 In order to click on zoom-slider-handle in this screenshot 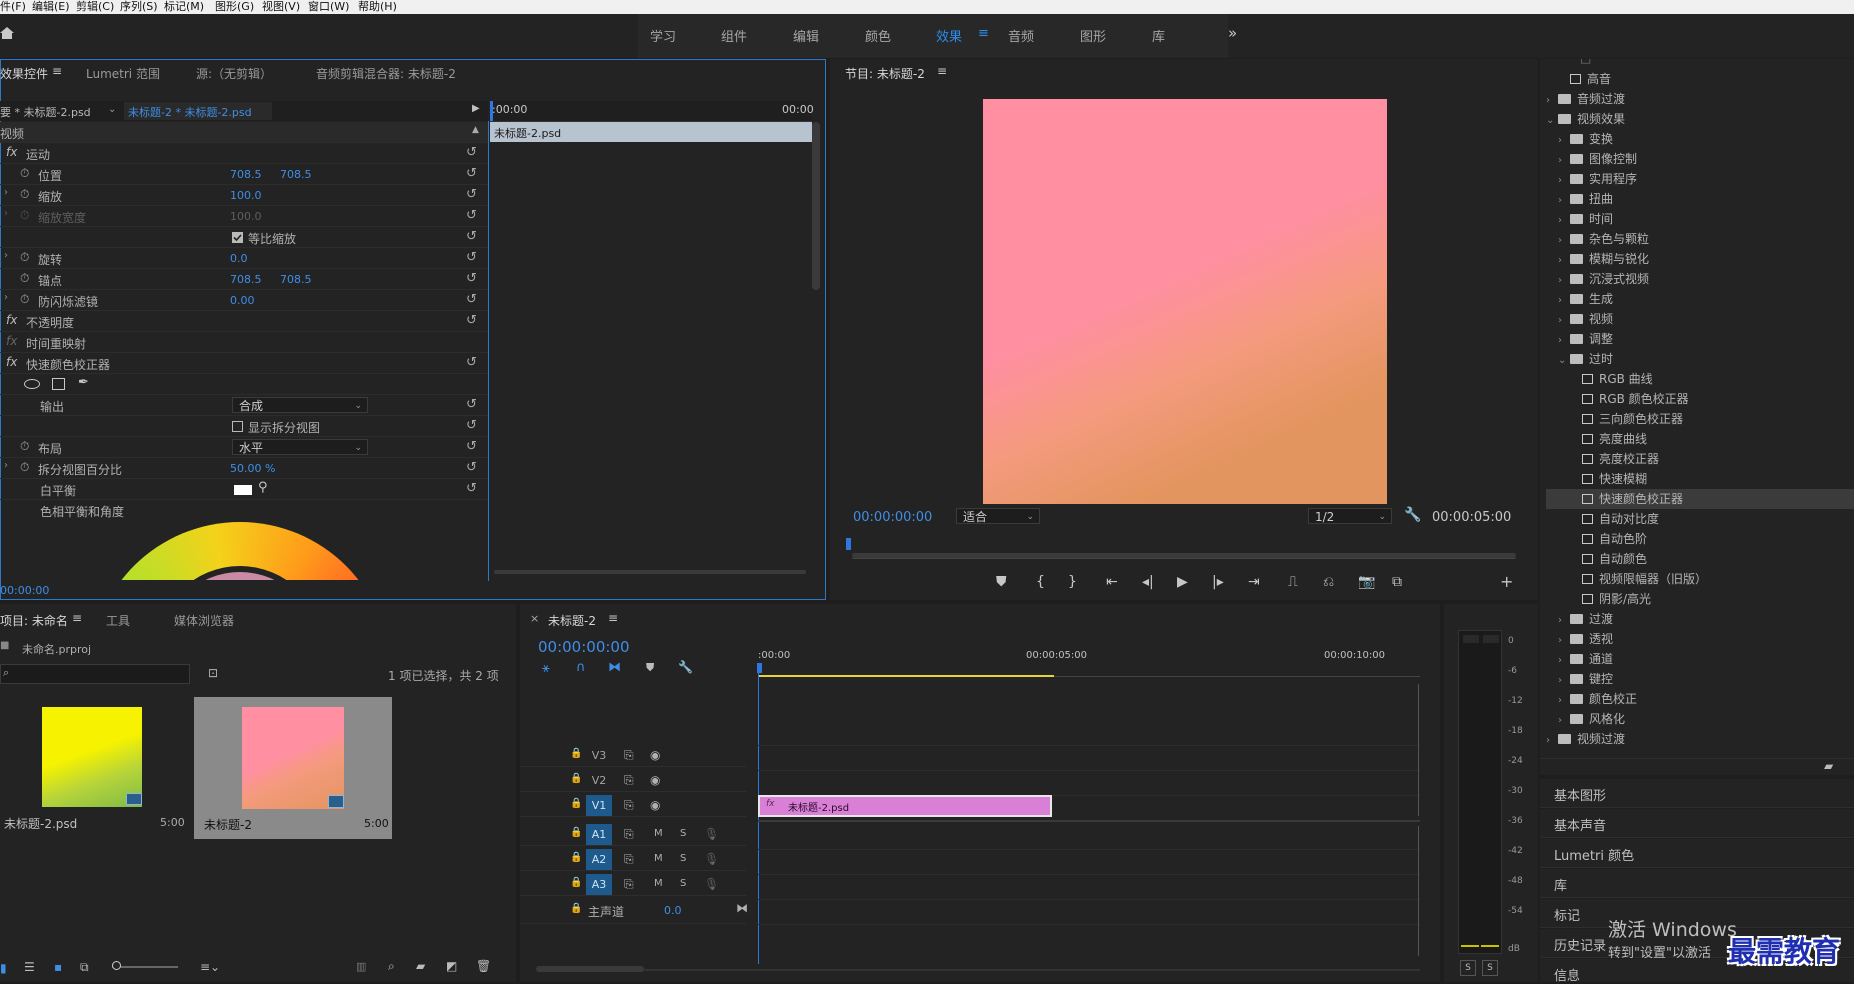, I will do `click(116, 965)`.